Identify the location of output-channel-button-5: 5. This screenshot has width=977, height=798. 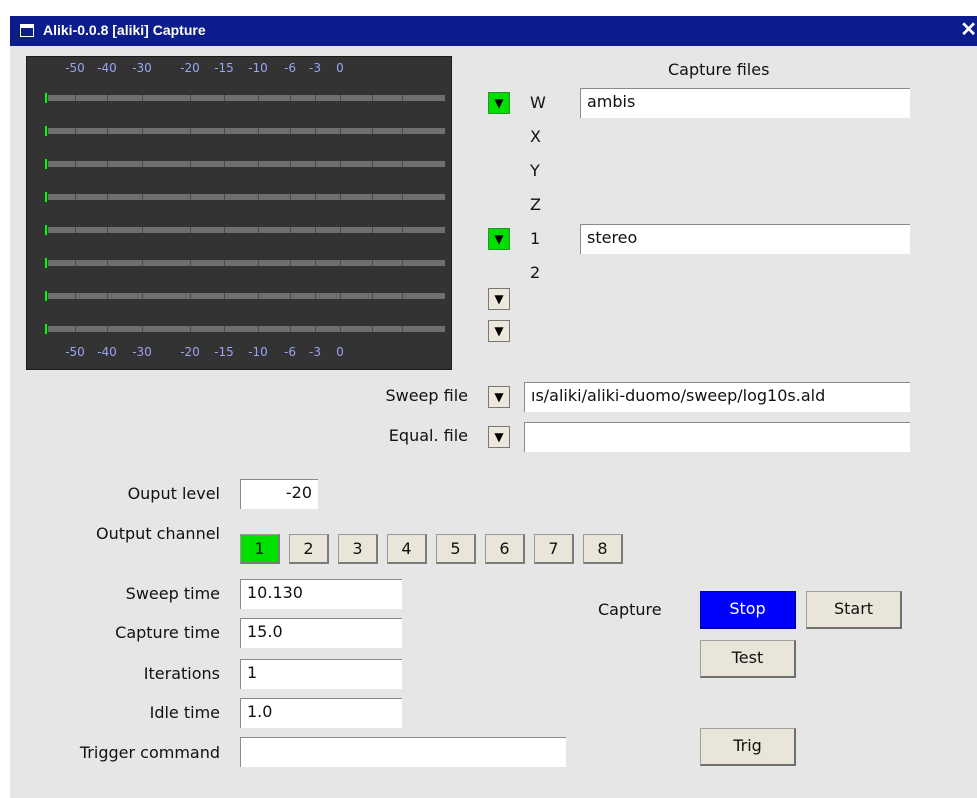
(456, 549).